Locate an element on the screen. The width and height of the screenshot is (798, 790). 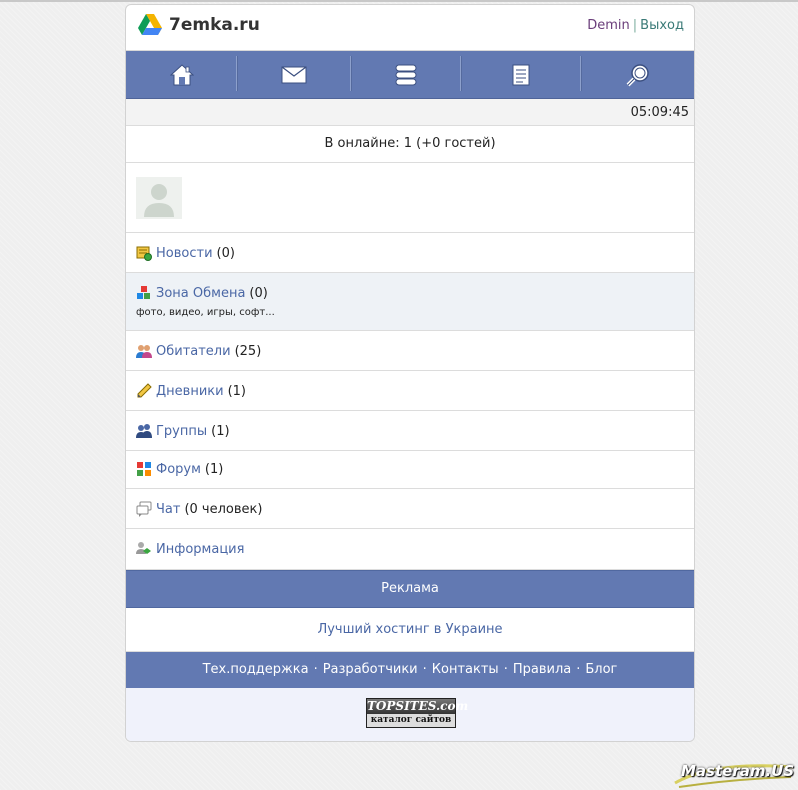
ads-header: Реклама is located at coordinates (410, 589).